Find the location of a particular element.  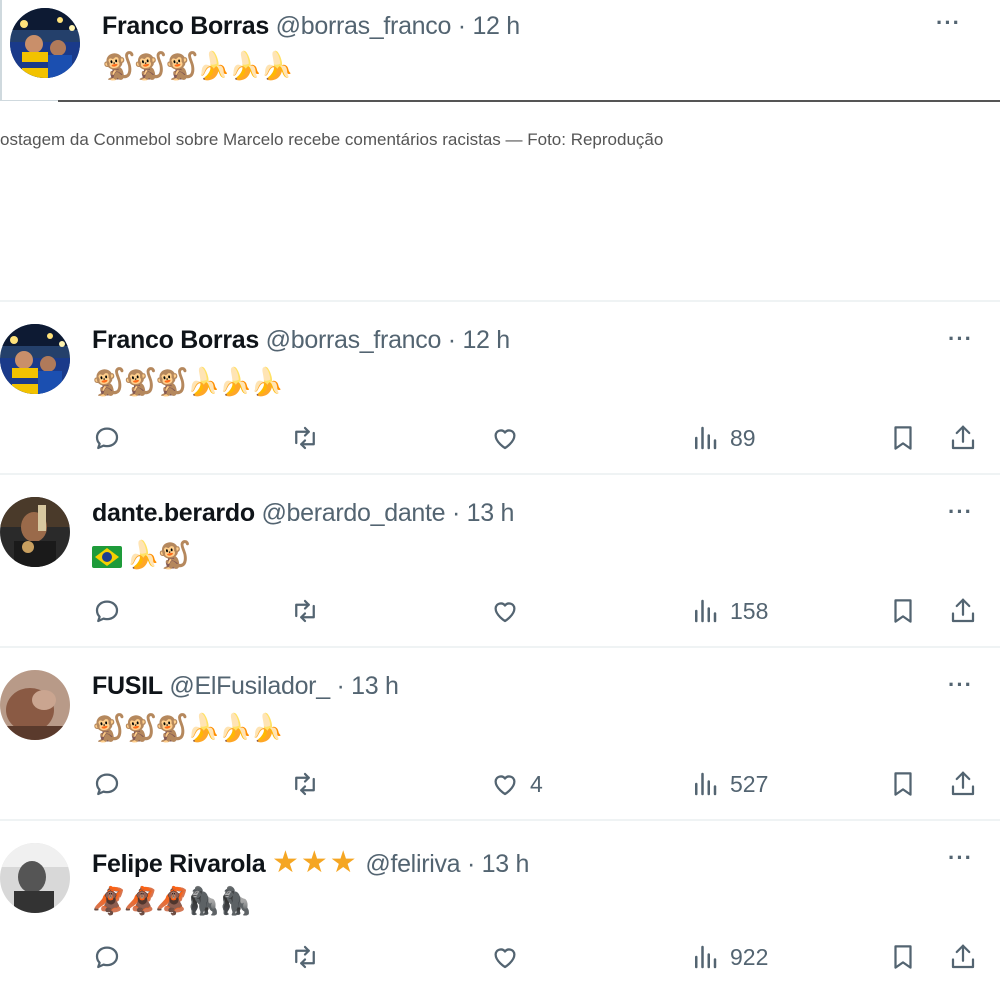

action-bar: 922 is located at coordinates (500, 957).